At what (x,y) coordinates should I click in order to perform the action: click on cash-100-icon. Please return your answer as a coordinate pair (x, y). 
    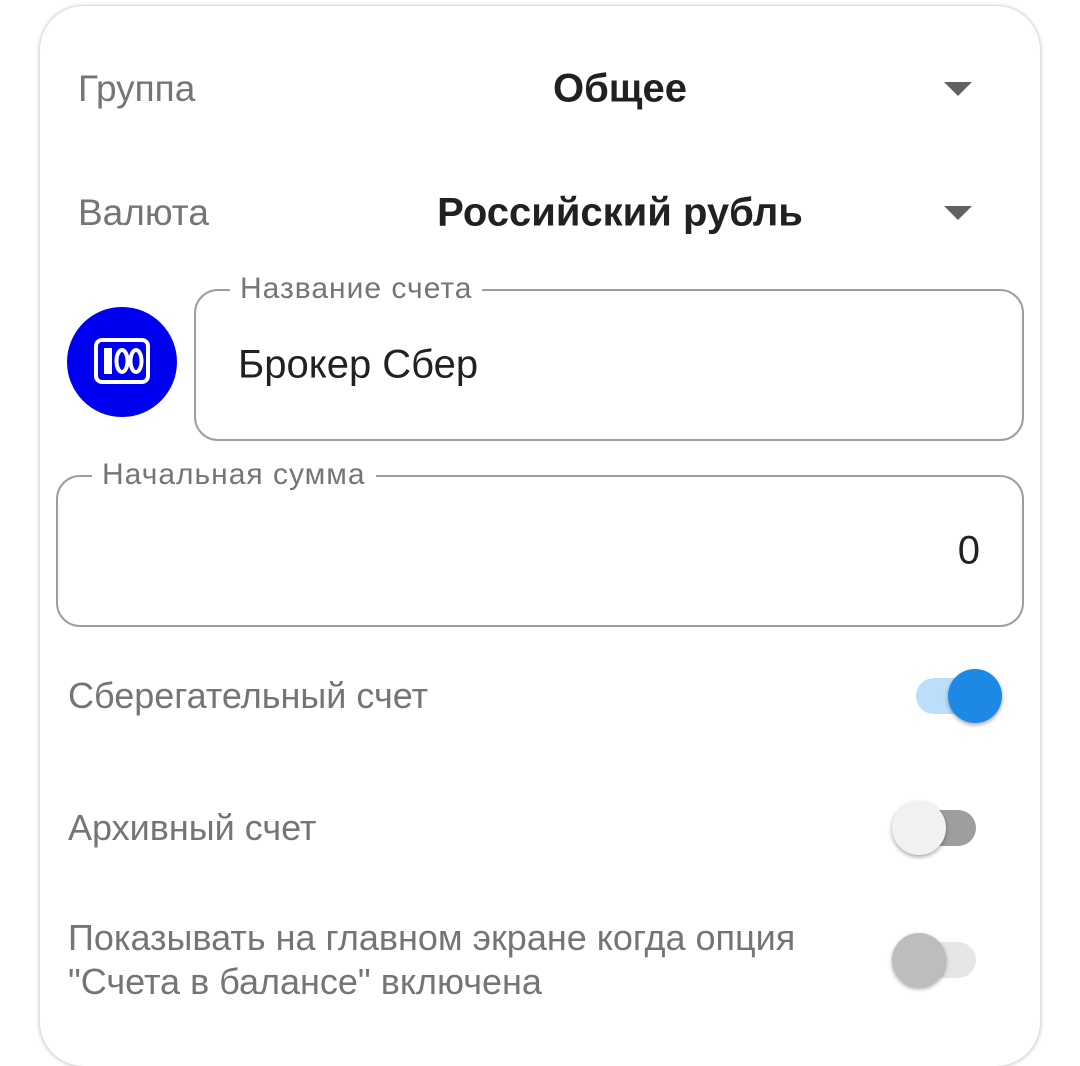
    Looking at the image, I should click on (122, 361).